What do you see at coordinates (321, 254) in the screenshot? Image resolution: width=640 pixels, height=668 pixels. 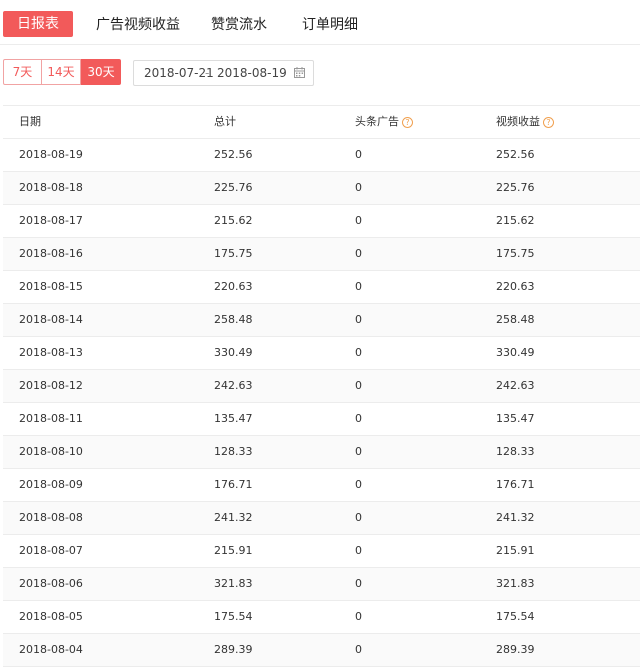 I see `table-row: 2018-08-16 175.75 0 175.75` at bounding box center [321, 254].